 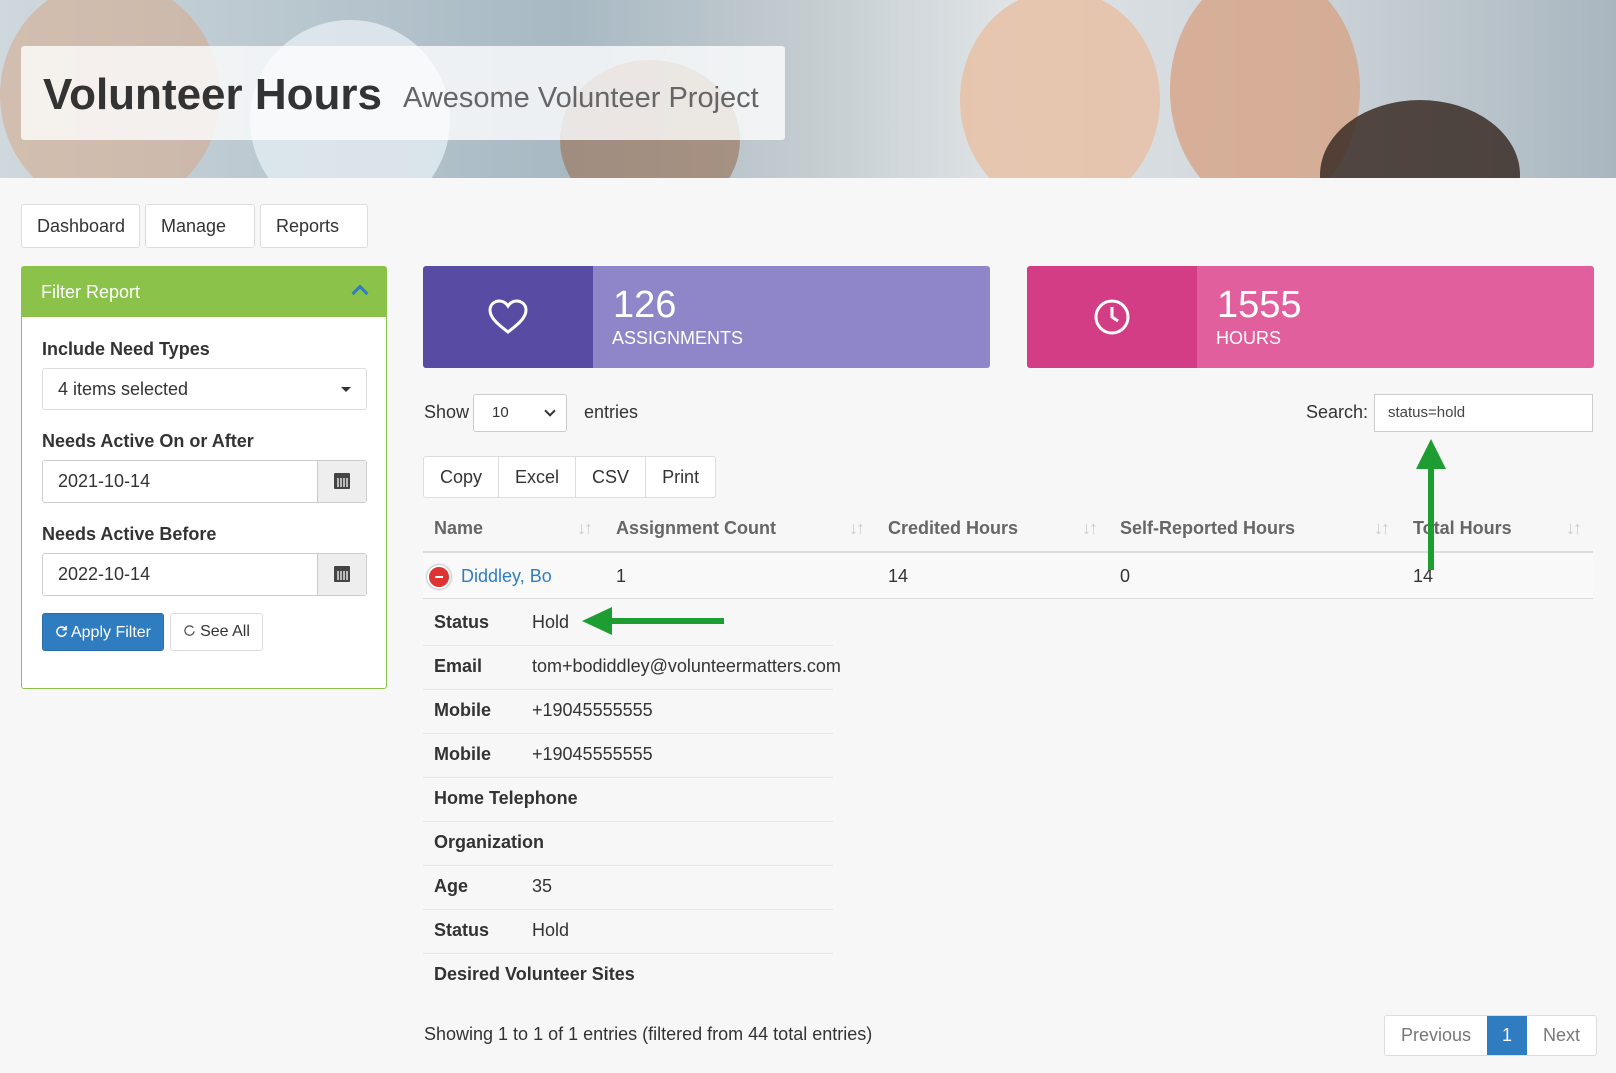 What do you see at coordinates (462, 477) in the screenshot?
I see `copy-button: Copy` at bounding box center [462, 477].